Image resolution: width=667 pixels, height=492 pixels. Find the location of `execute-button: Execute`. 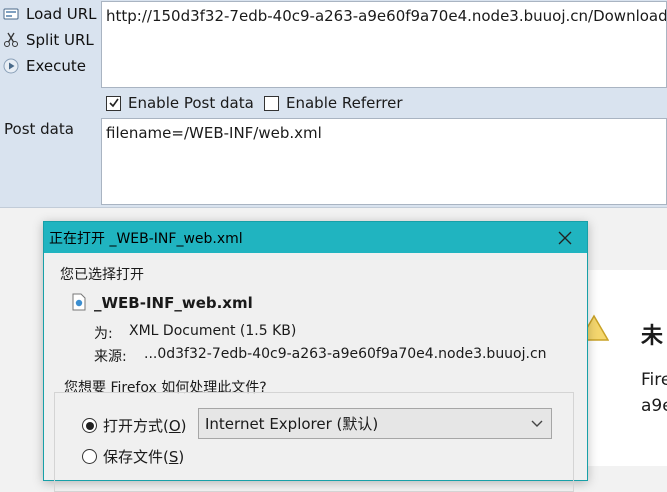

execute-button: Execute is located at coordinates (44, 66).